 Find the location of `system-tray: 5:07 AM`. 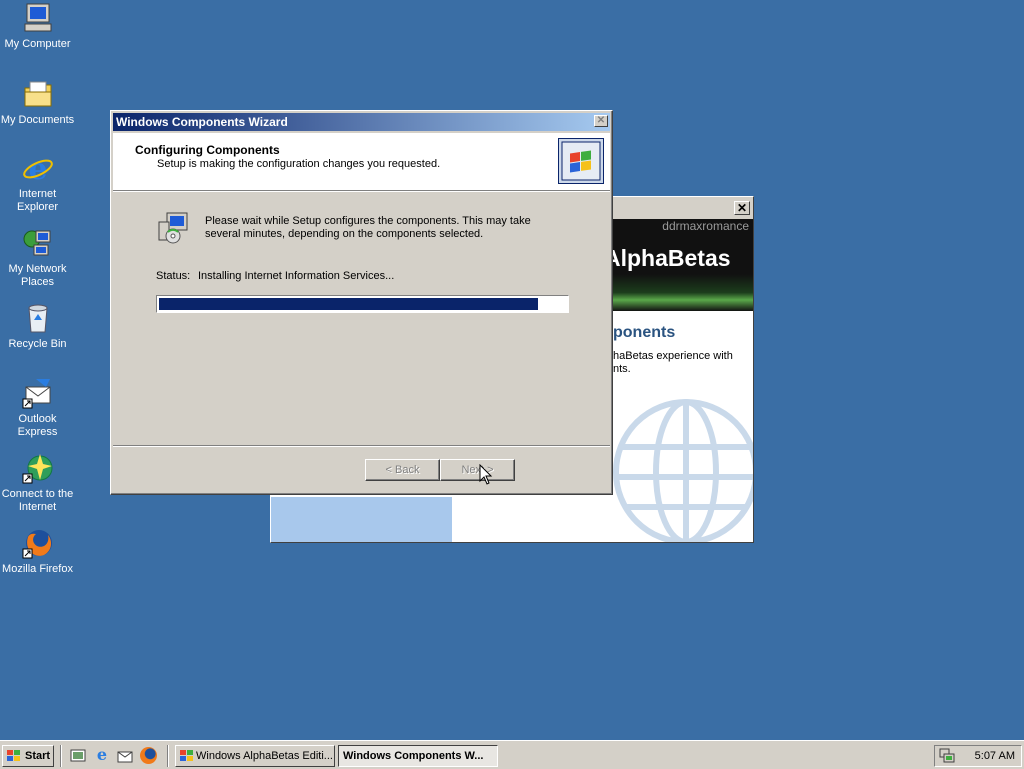

system-tray: 5:07 AM is located at coordinates (978, 756).